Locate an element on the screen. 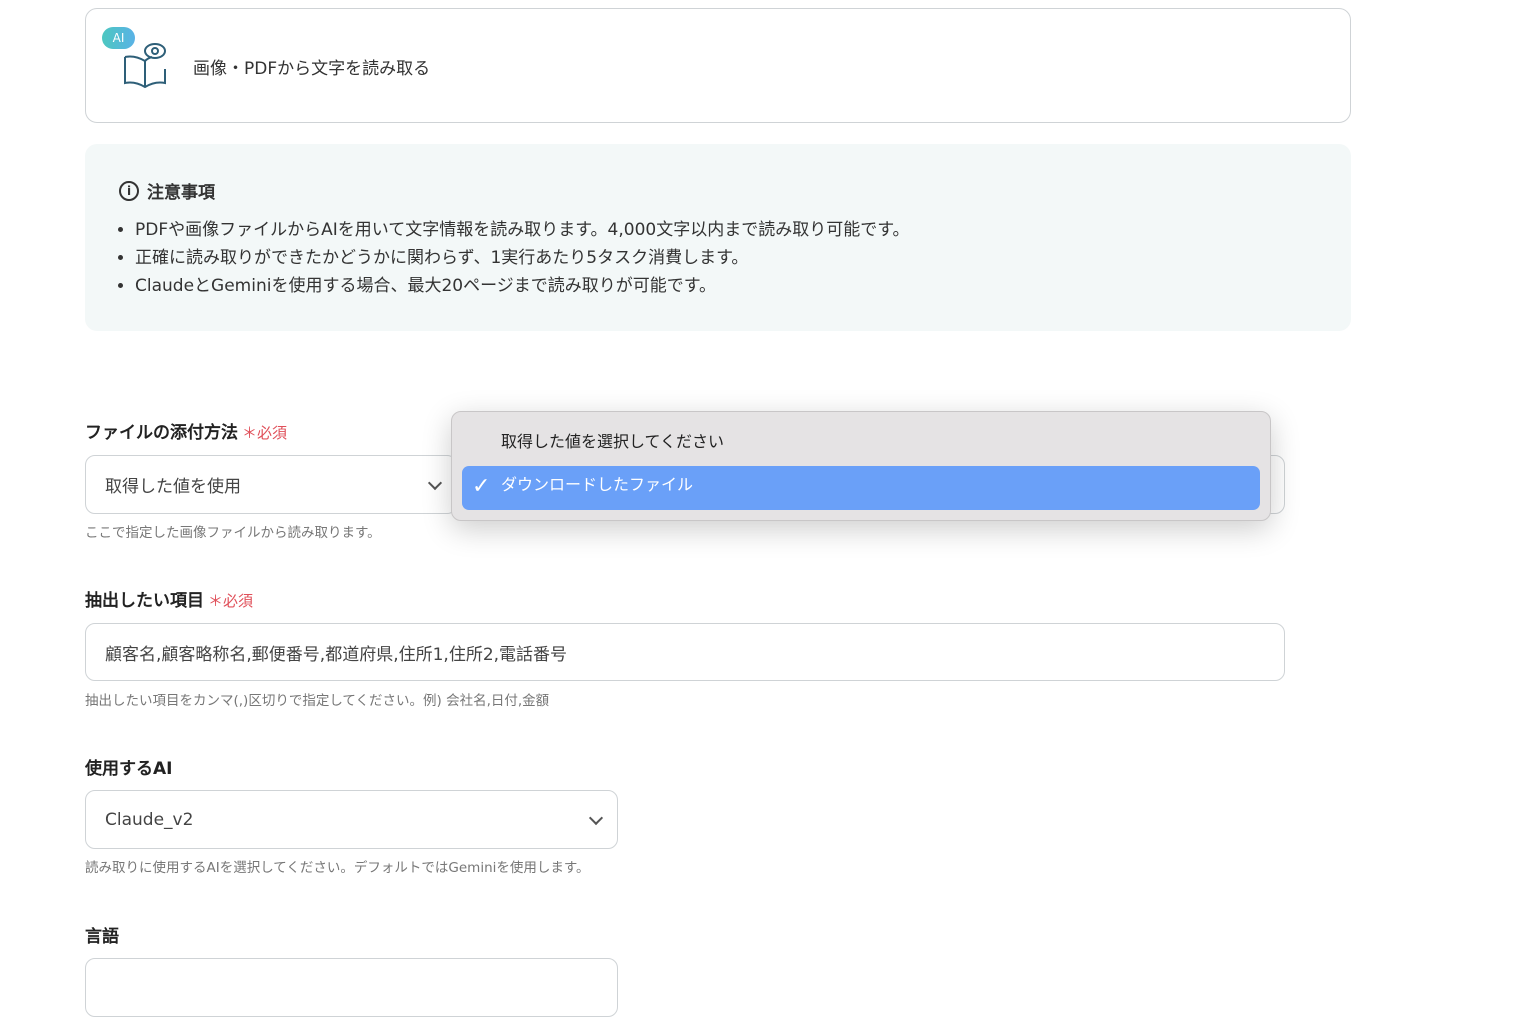 The image size is (1540, 1017). dropdown-option-selected: ✓ ダウンロードしたファイル is located at coordinates (861, 488).